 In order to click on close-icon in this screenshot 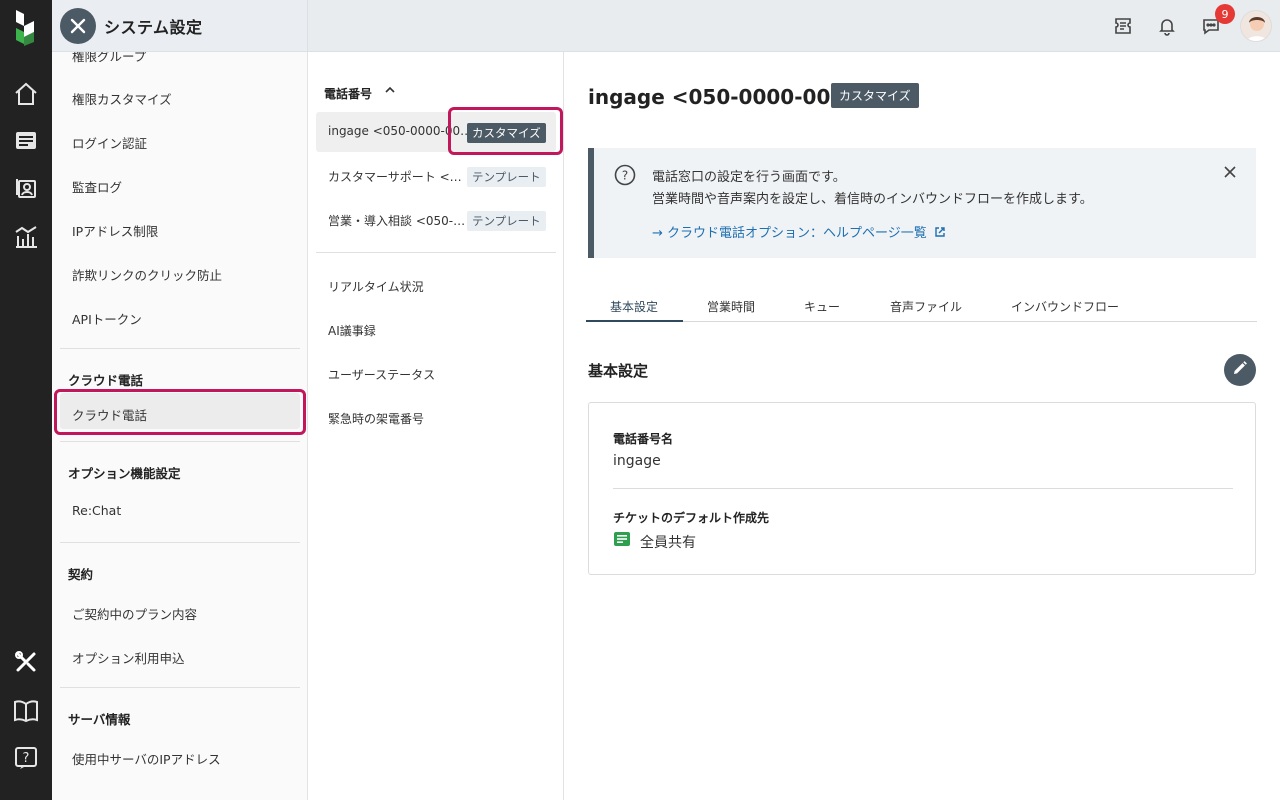, I will do `click(1230, 172)`.